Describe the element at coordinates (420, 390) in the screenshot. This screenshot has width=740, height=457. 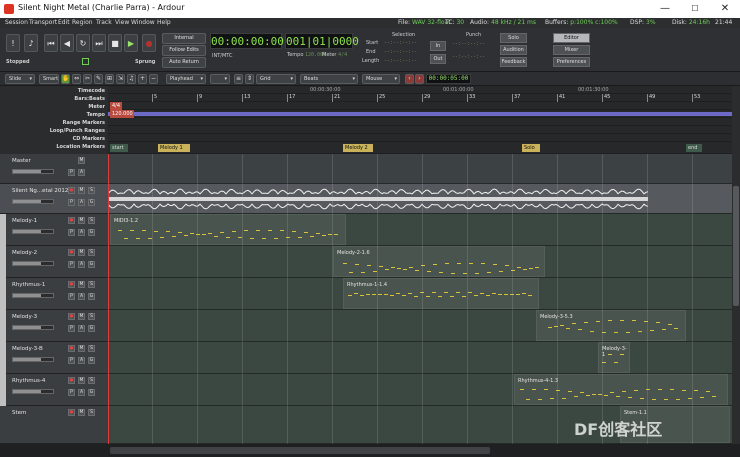
I see `rhythmus-4-lane: Rhythmus-4-1.3` at that location.